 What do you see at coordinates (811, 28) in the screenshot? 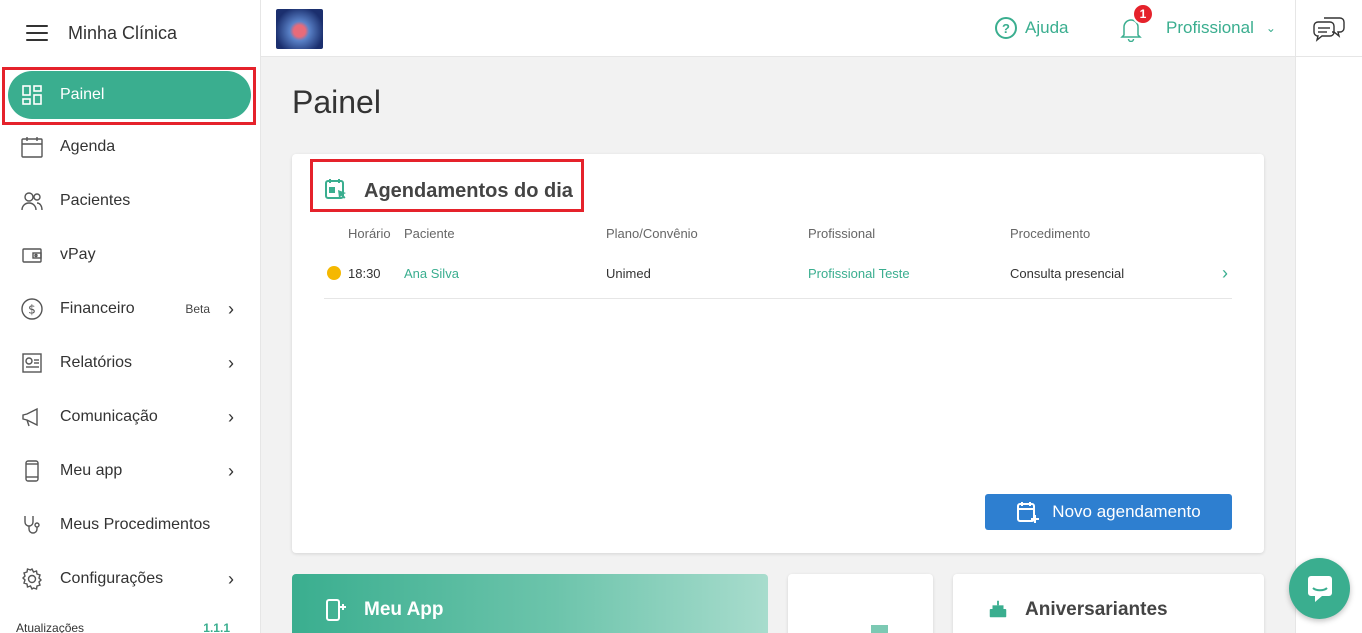
I see `top-bar: ? Ajuda 1 Profissional ⌄` at bounding box center [811, 28].